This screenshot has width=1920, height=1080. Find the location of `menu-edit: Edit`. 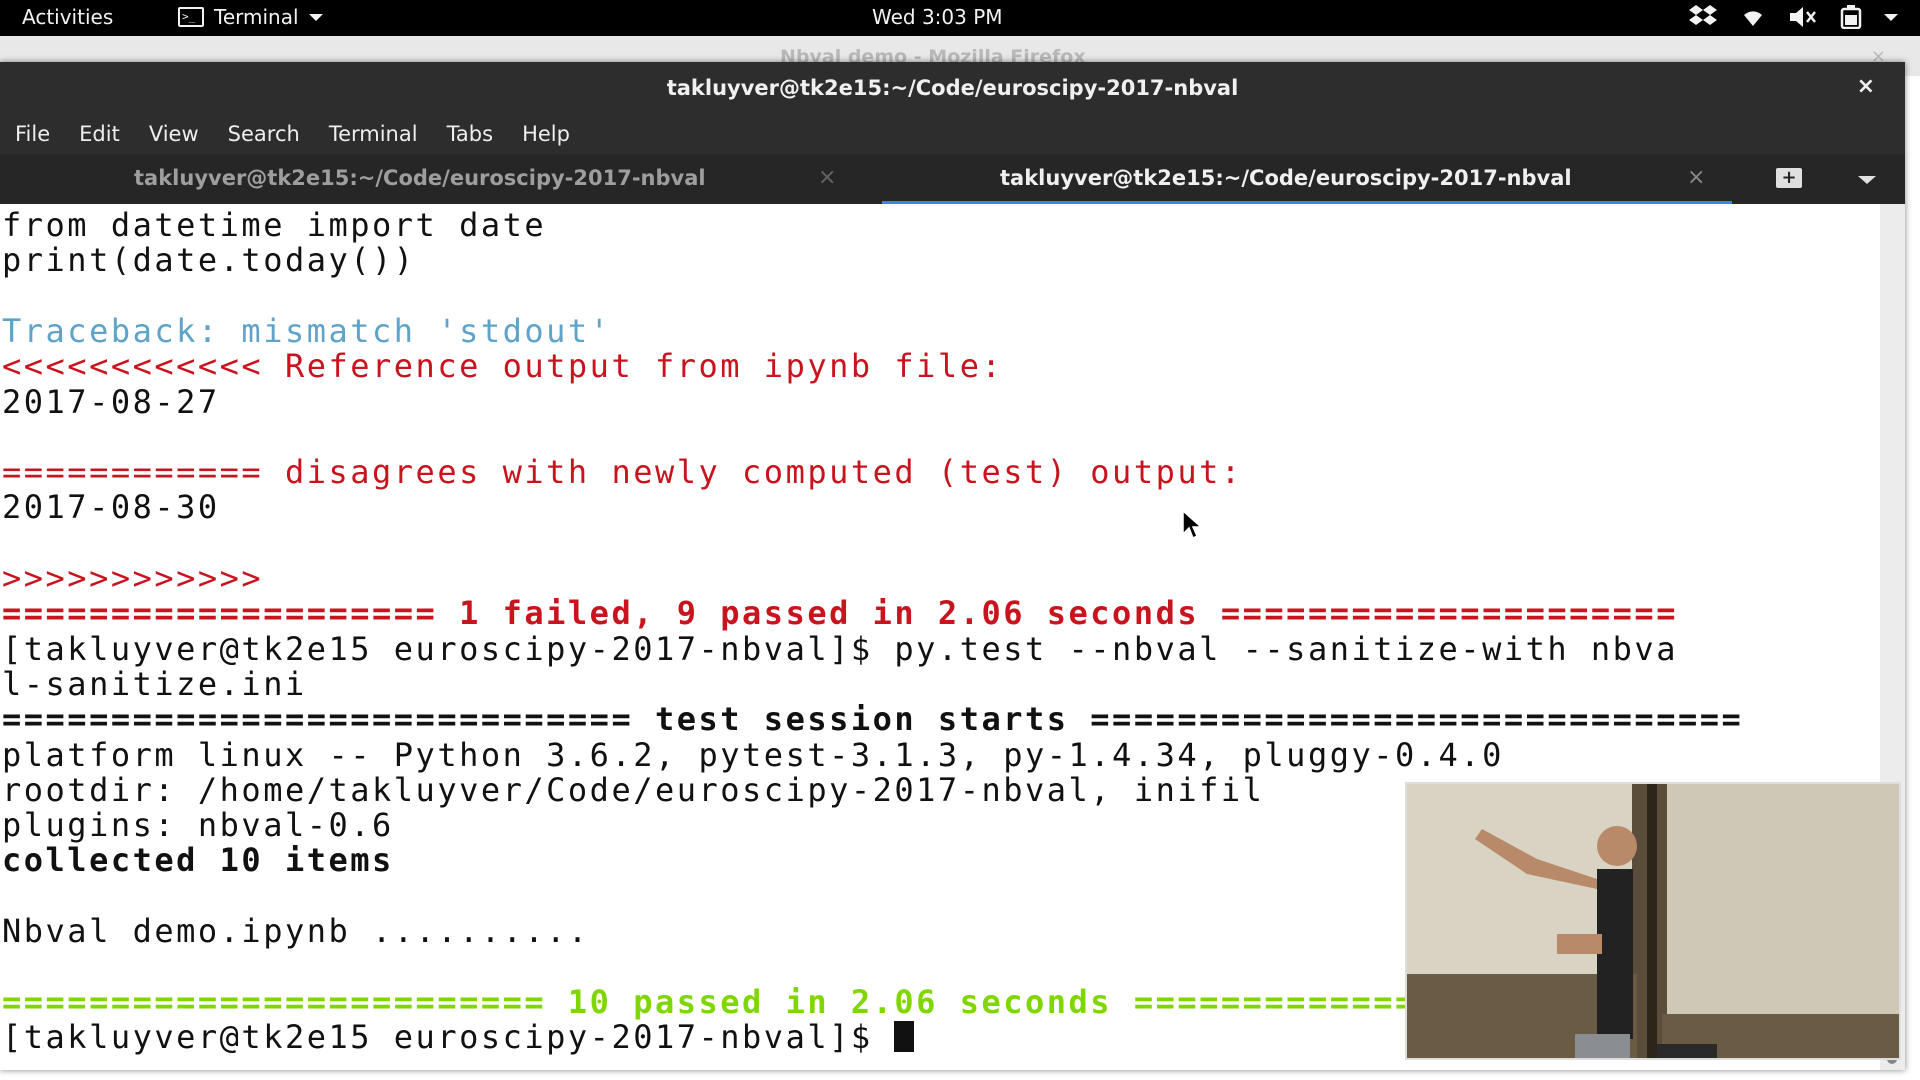

menu-edit: Edit is located at coordinates (107, 134).